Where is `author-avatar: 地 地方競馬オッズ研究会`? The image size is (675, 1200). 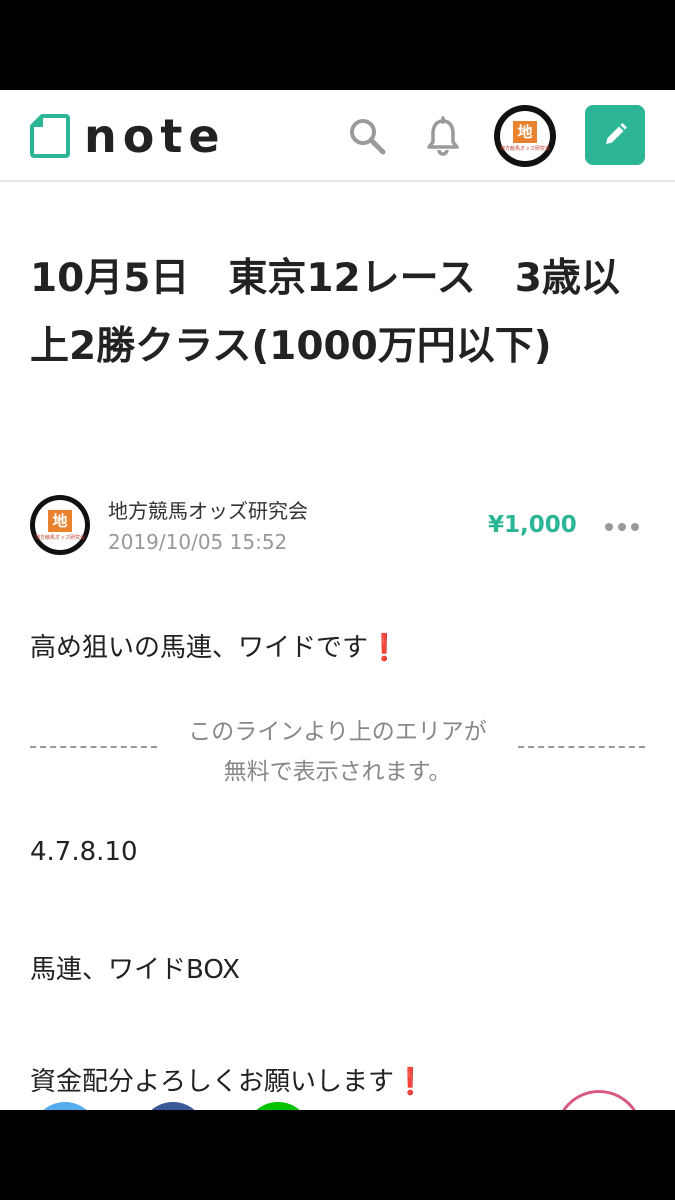 author-avatar: 地 地方競馬オッズ研究会 is located at coordinates (60, 525).